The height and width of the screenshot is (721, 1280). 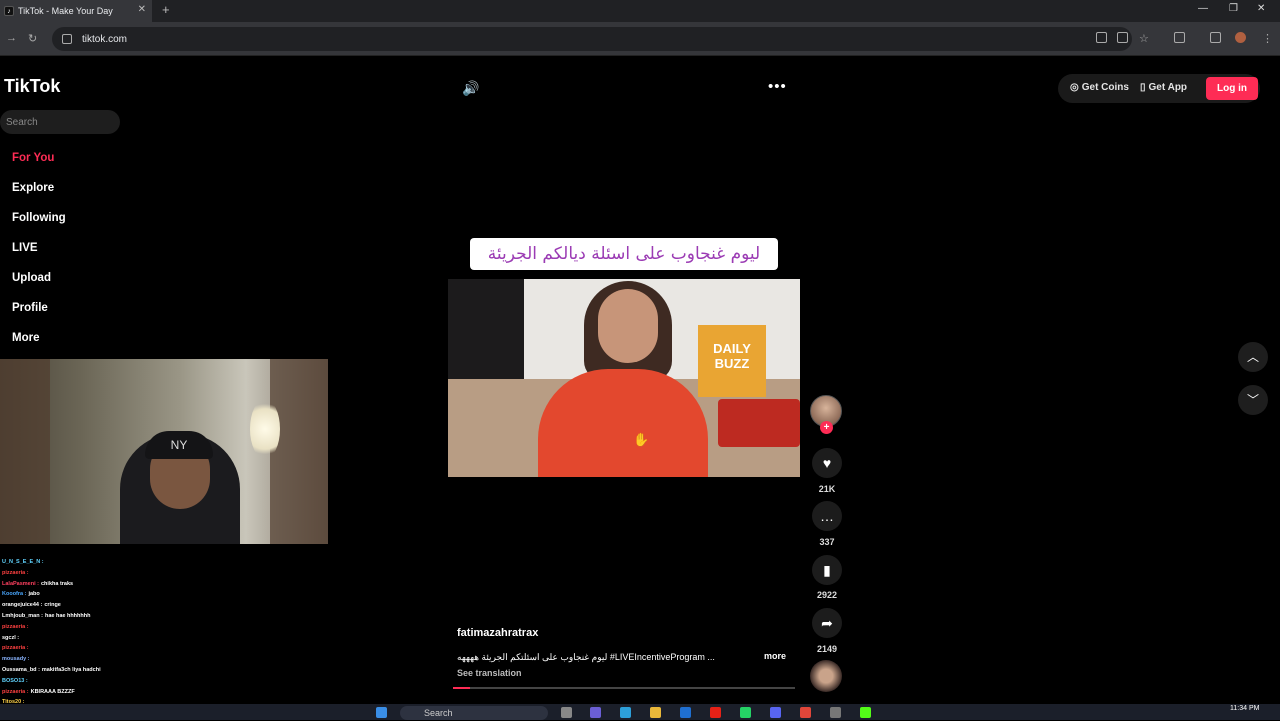 I want to click on video-author: fatimazahratrax, so click(x=497, y=633).